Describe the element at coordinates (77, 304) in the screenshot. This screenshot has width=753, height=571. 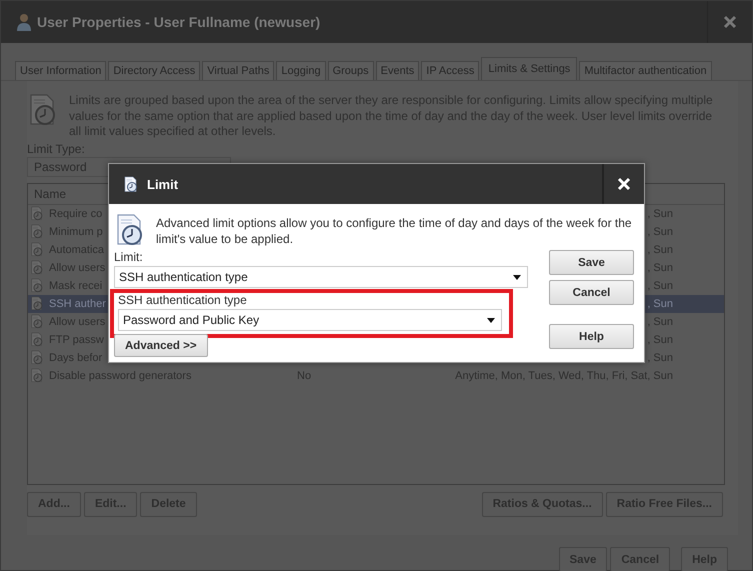
I see `limit-name-cell: SSH auther` at that location.